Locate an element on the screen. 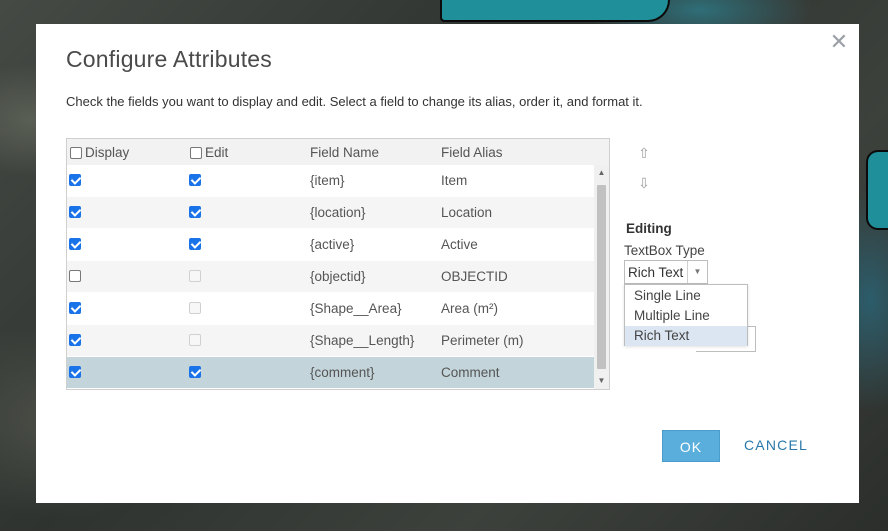 This screenshot has width=888, height=531. option-multiple-line: Multiple Line is located at coordinates (686, 316).